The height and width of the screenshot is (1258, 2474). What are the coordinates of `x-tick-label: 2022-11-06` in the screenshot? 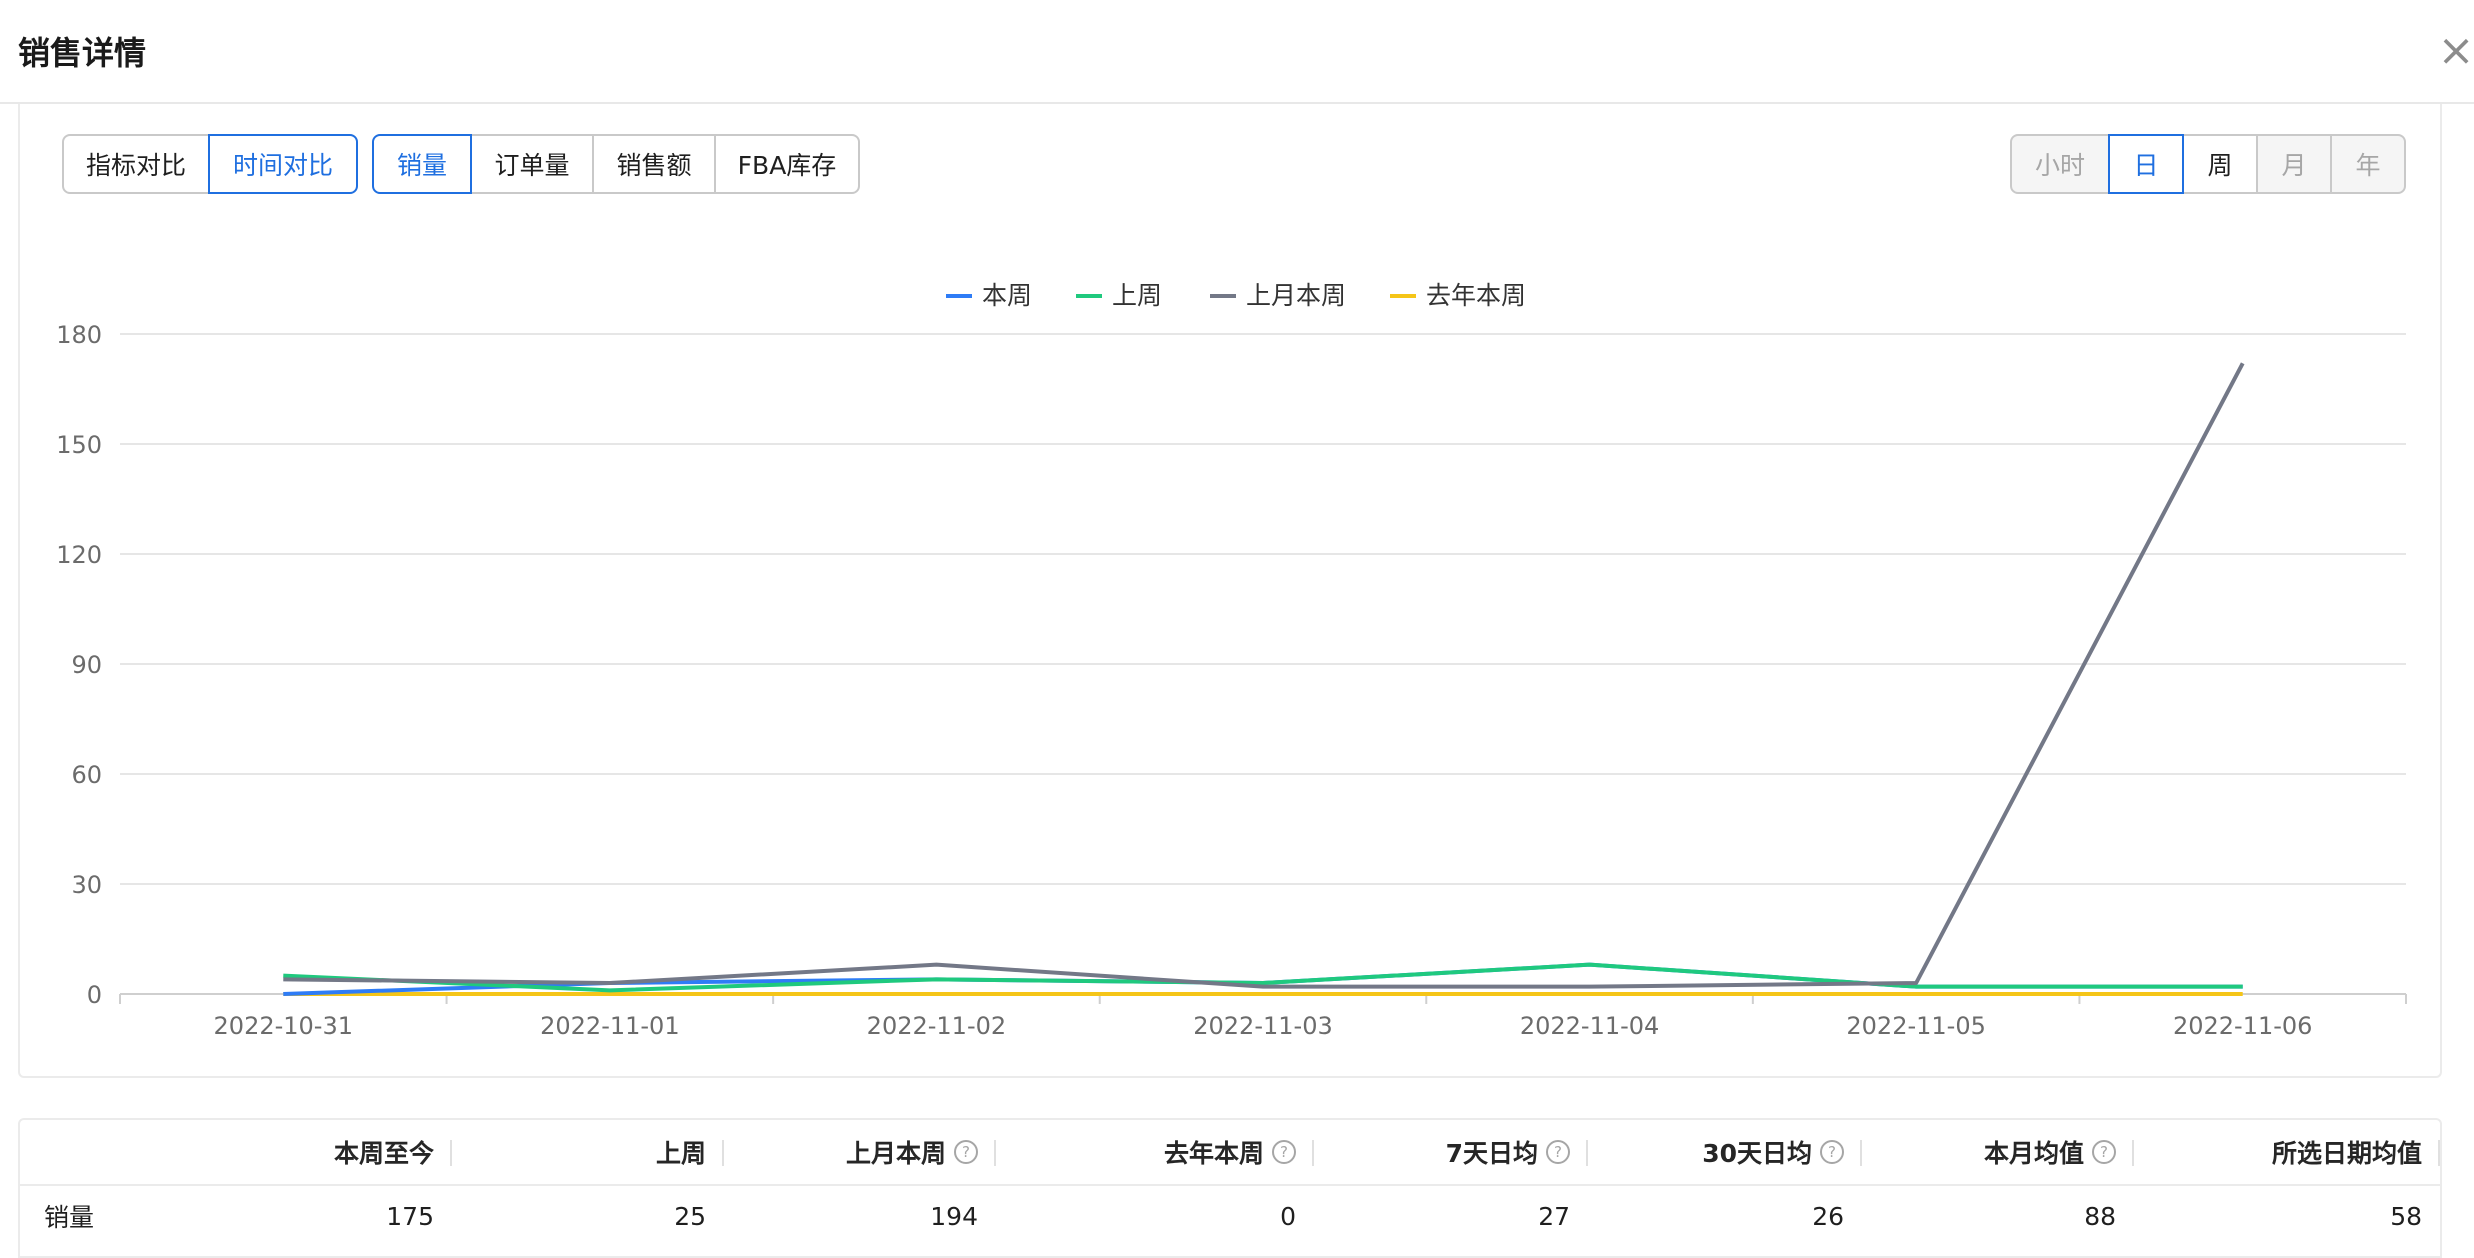 It's located at (2242, 1026).